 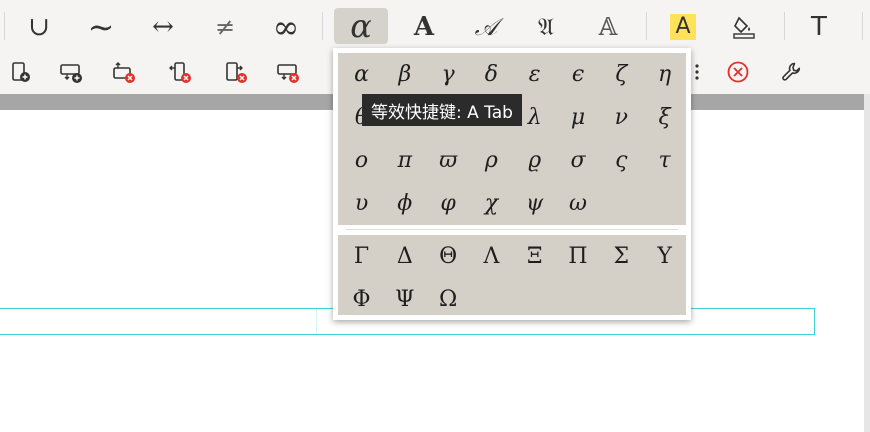 I want to click on insert-row-button, so click(x=21, y=72).